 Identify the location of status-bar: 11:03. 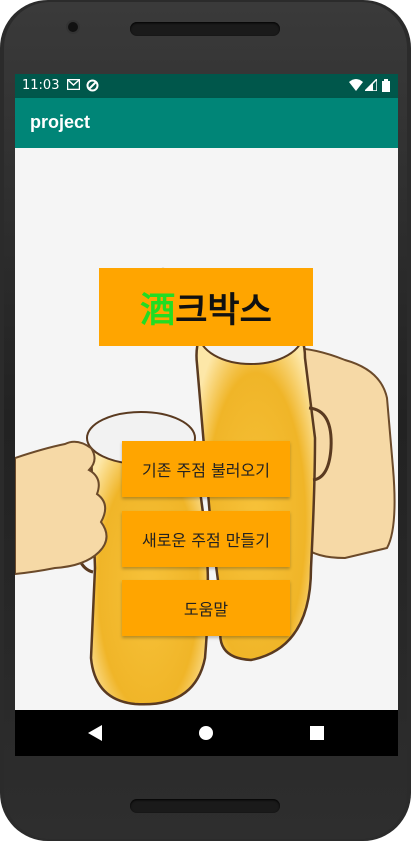
(206, 86).